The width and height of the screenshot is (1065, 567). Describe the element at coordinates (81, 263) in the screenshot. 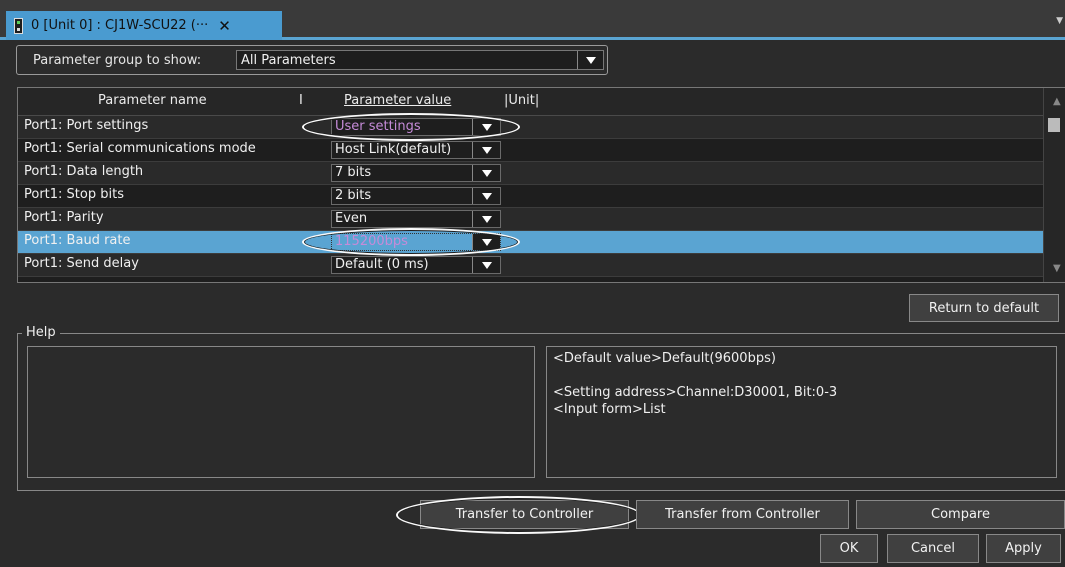

I see `parameter-name: Port1: Send delay` at that location.